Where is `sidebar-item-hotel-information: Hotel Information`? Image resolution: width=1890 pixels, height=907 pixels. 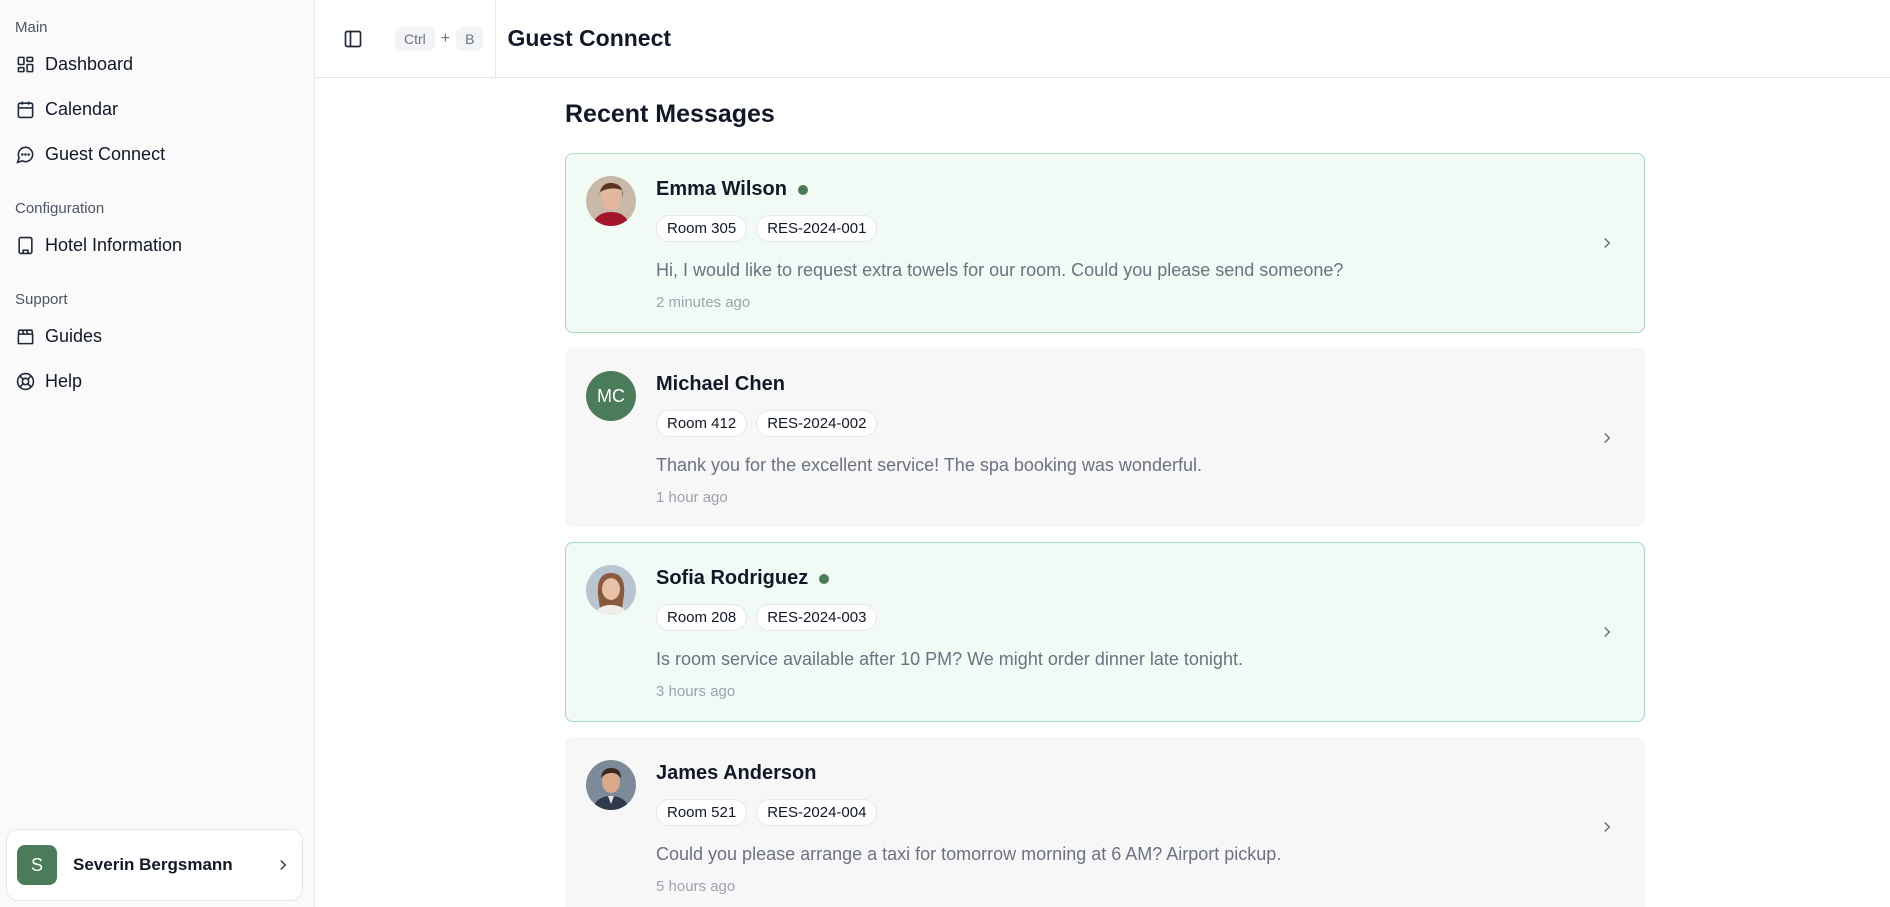
sidebar-item-hotel-information: Hotel Information is located at coordinates (157, 245).